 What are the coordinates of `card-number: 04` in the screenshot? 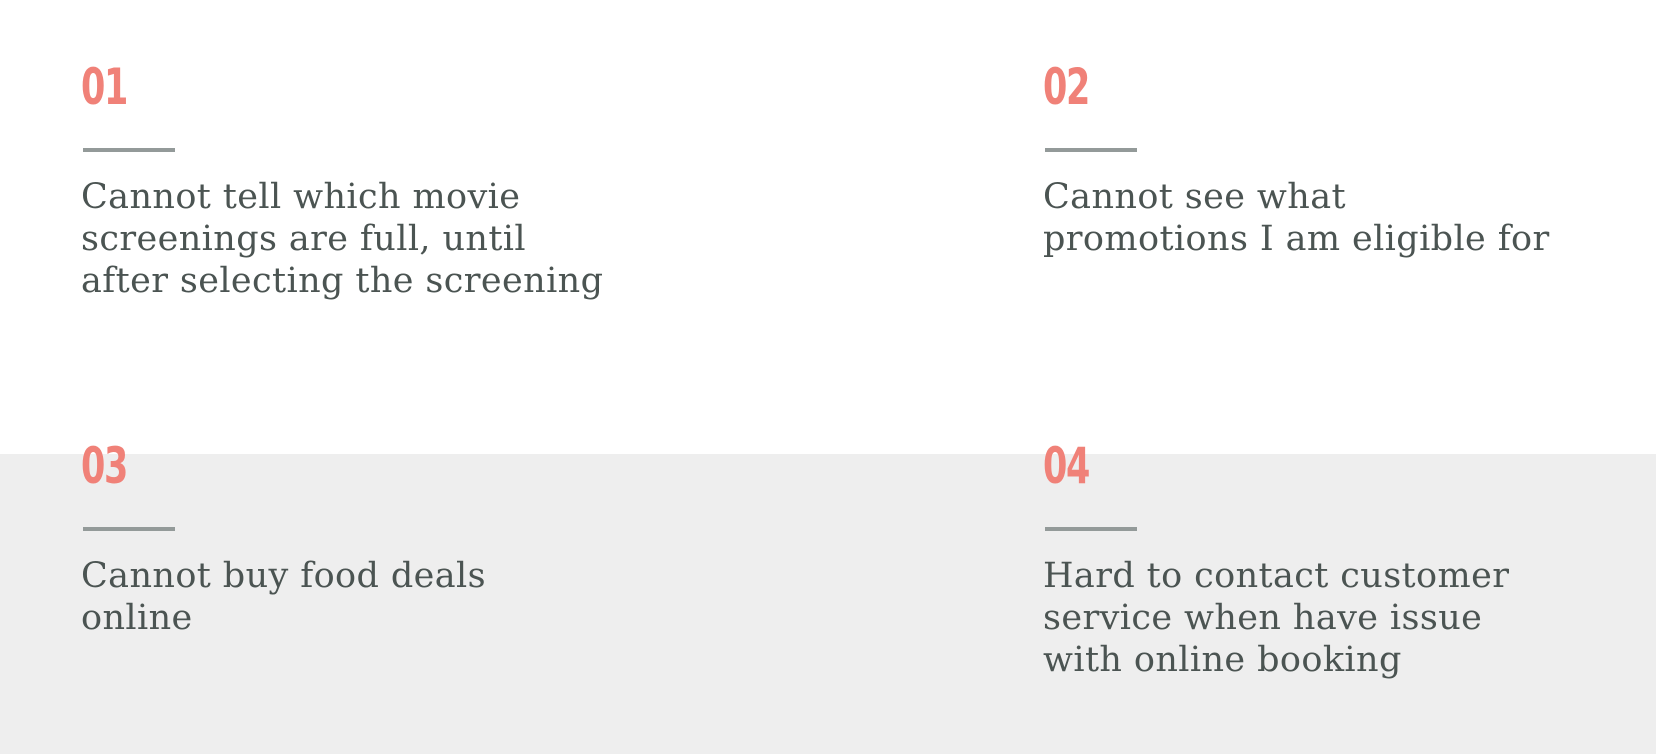 It's located at (1066, 466).